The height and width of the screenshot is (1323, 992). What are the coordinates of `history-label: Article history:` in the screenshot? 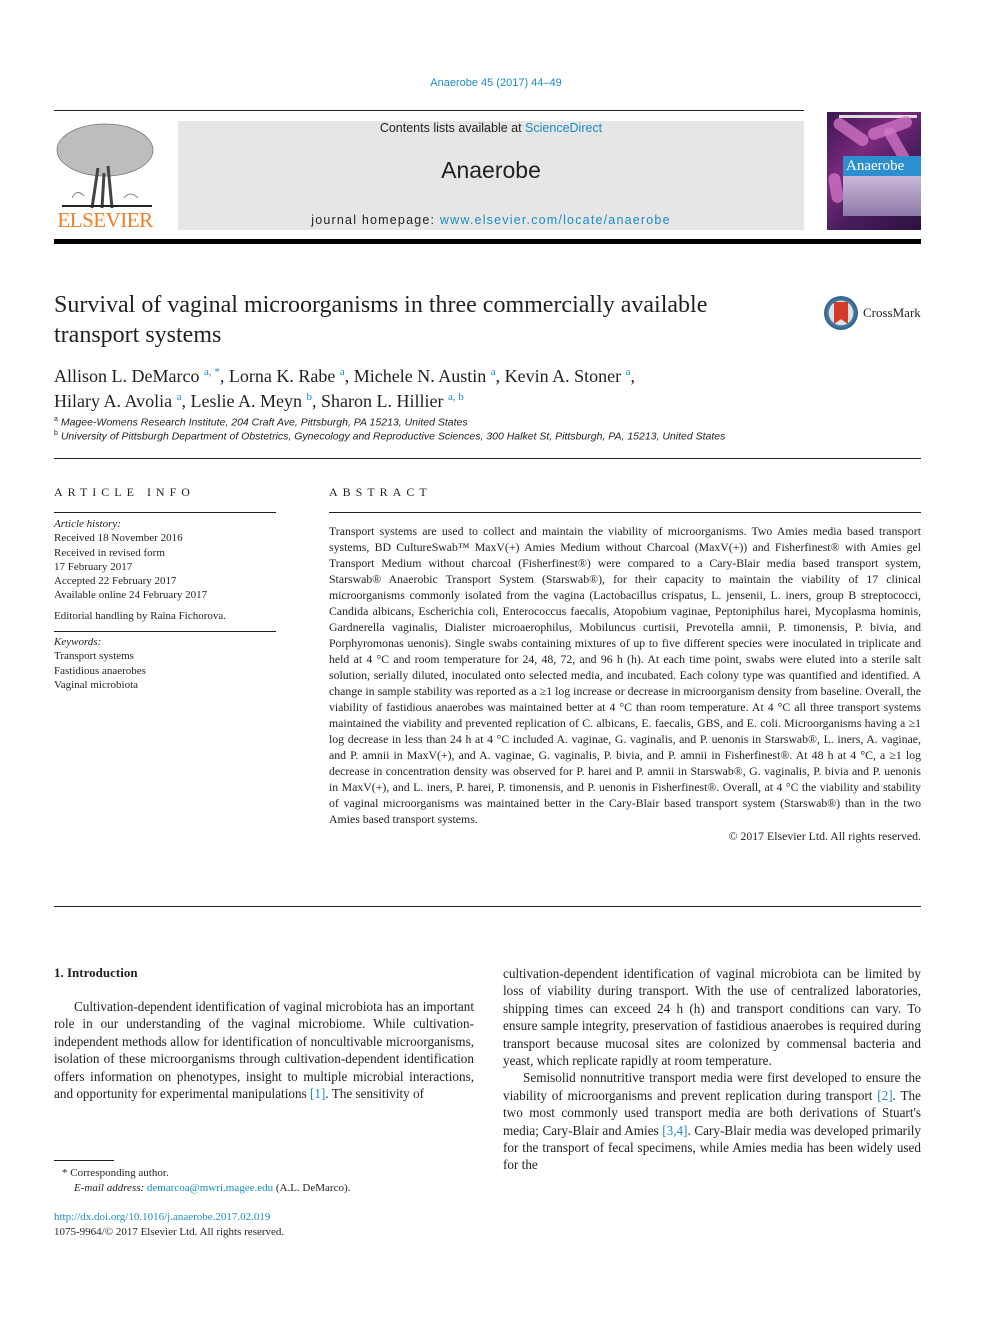 It's located at (87, 524).